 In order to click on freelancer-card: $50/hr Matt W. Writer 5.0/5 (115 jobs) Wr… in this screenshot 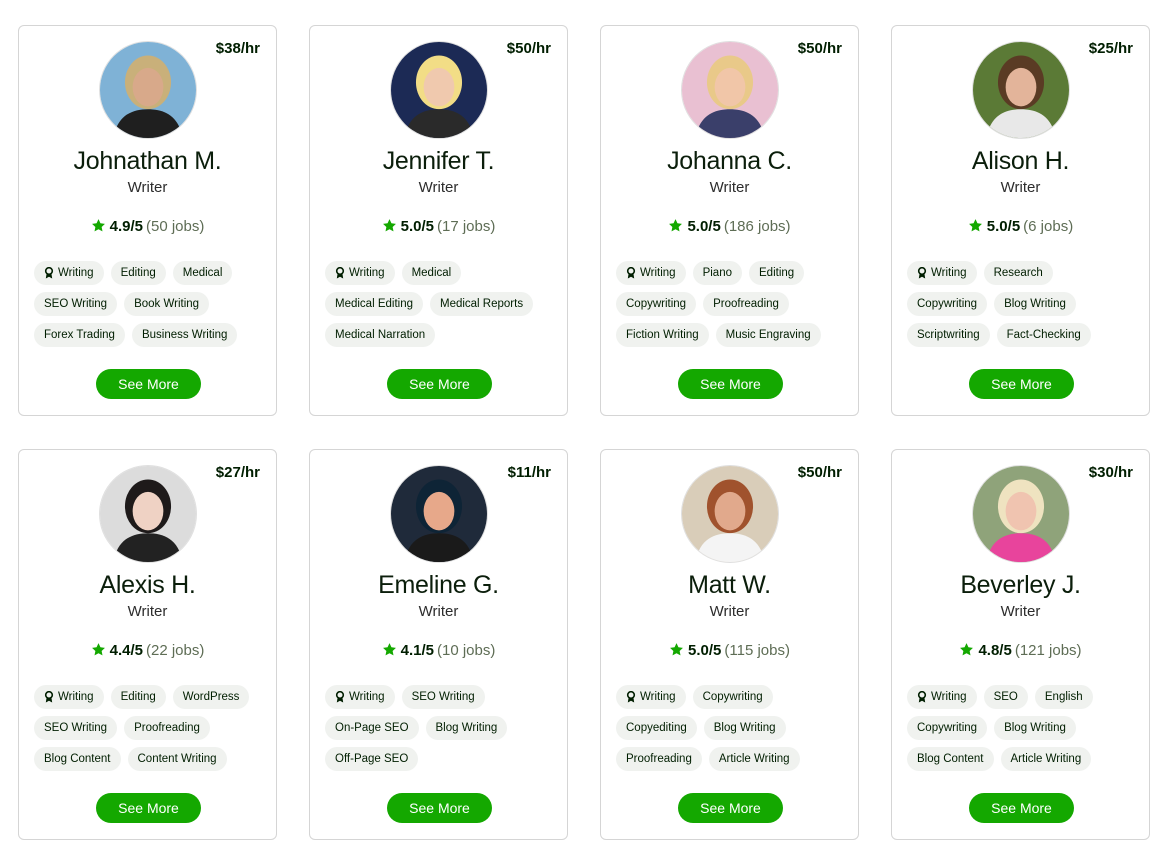, I will do `click(729, 644)`.